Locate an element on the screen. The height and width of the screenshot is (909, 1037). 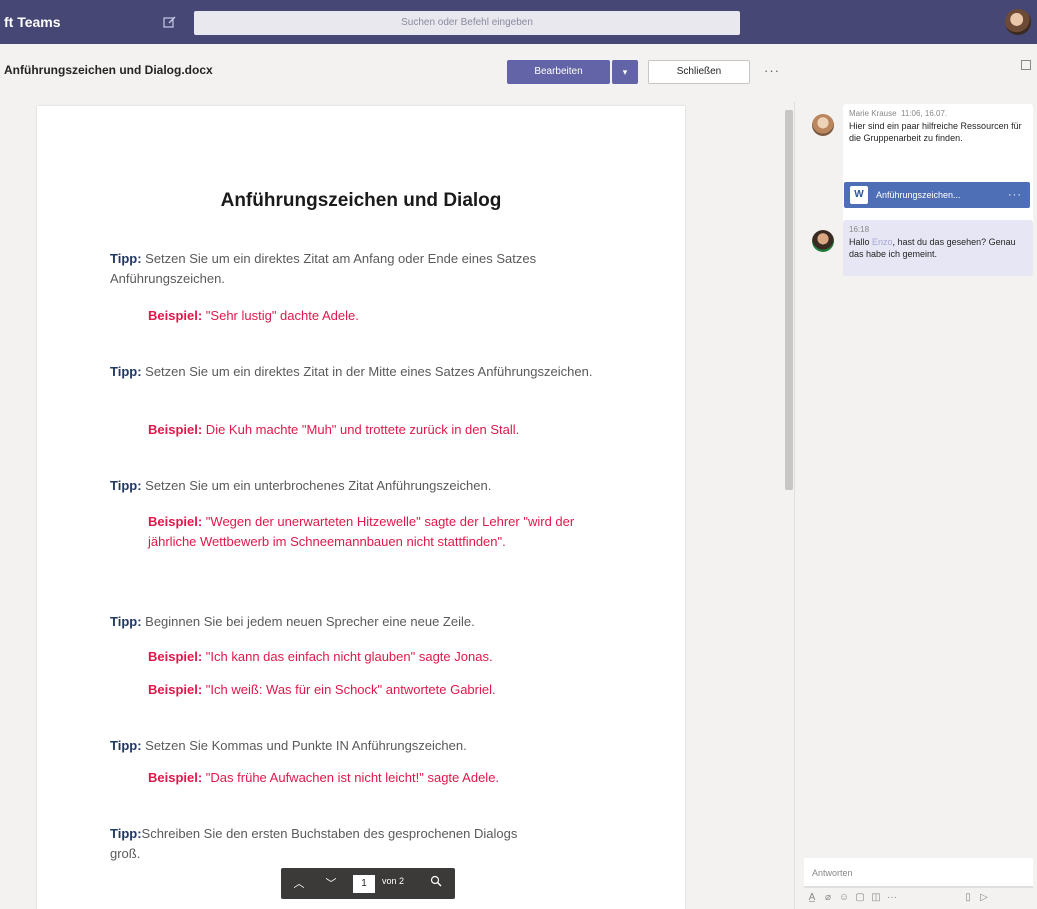
example-text: "Sehr lustig" dachte Adele. is located at coordinates (280, 315).